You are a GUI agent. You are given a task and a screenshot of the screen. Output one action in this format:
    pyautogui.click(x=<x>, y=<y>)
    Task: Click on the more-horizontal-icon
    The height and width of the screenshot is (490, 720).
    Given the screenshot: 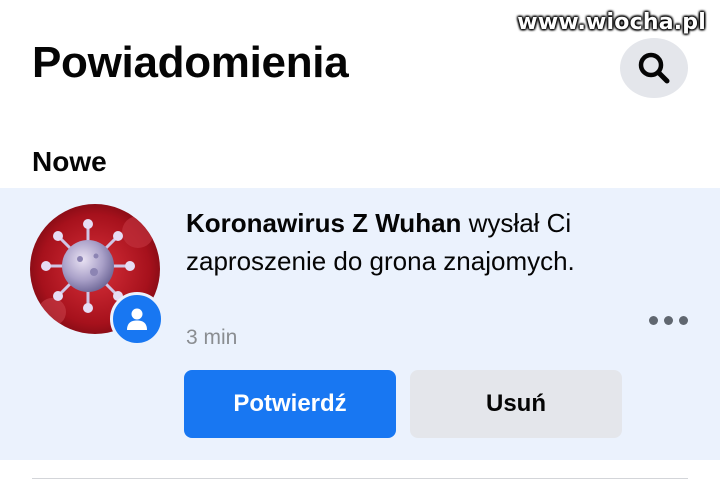 What is the action you would take?
    pyautogui.click(x=668, y=320)
    